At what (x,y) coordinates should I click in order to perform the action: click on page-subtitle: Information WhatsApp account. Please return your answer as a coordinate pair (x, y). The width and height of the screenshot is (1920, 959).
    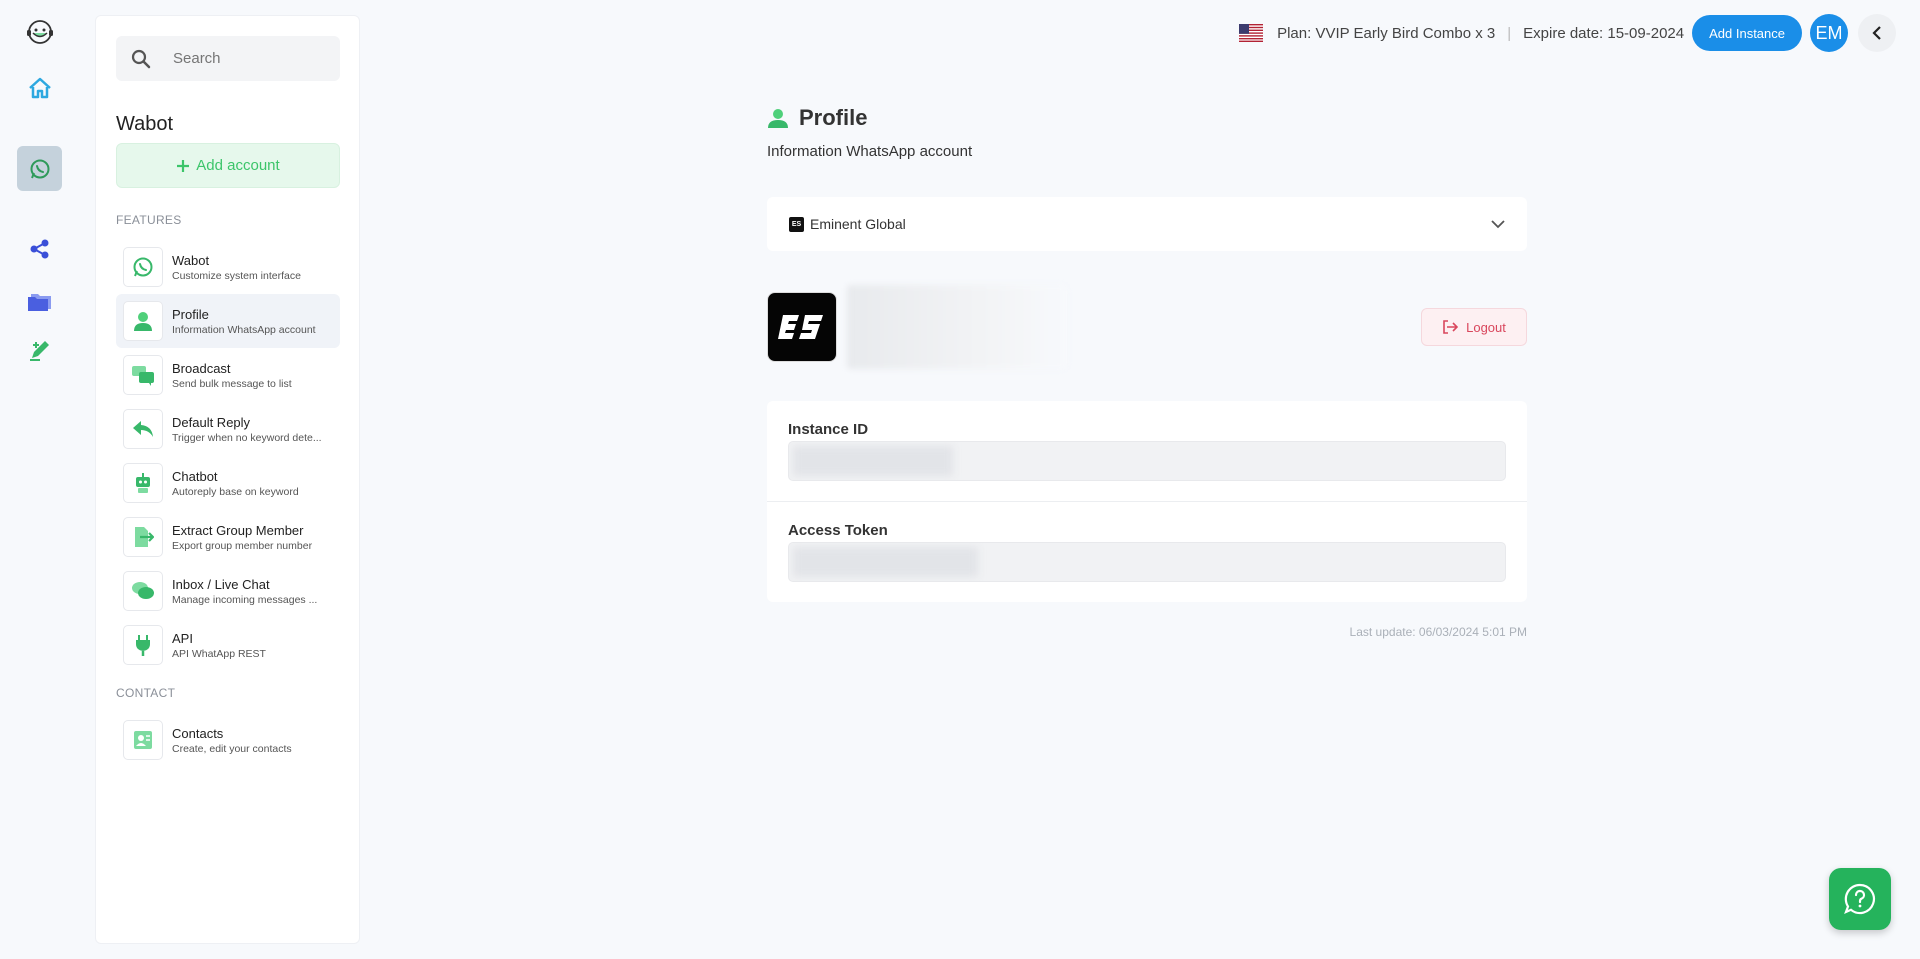
    Looking at the image, I should click on (870, 151).